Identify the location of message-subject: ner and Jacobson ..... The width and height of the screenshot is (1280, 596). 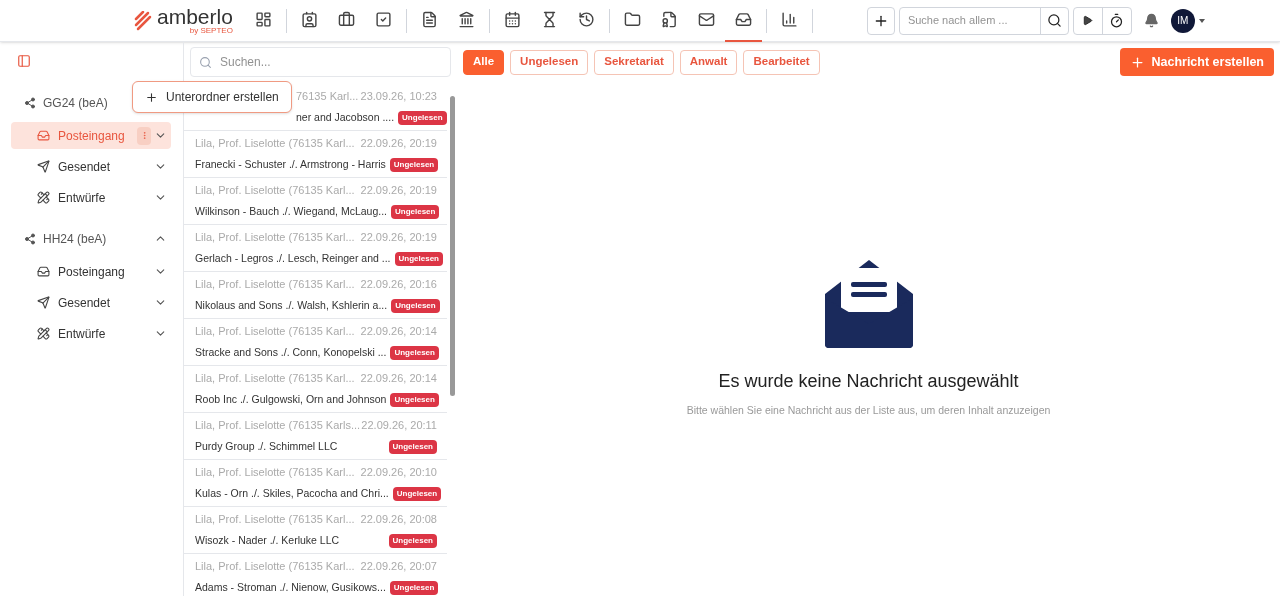
(345, 118).